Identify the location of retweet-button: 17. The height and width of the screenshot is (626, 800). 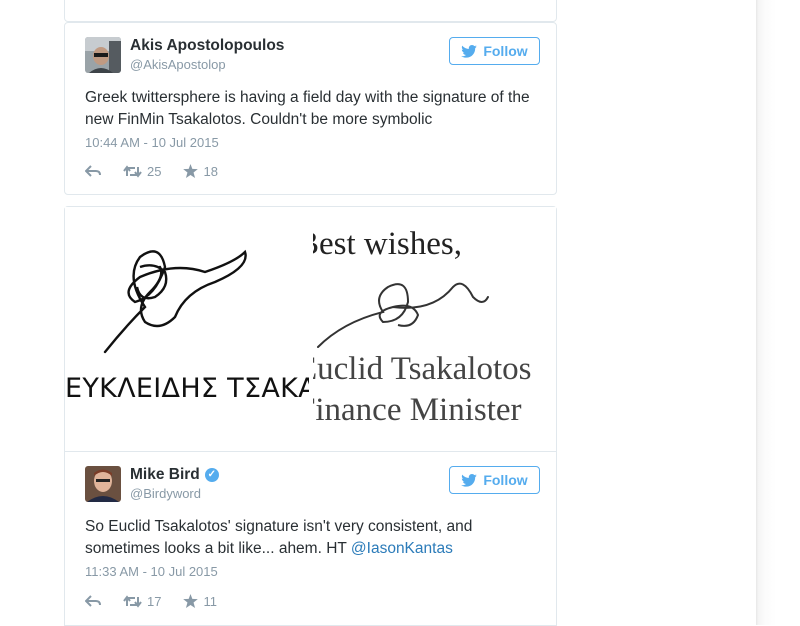
(142, 601).